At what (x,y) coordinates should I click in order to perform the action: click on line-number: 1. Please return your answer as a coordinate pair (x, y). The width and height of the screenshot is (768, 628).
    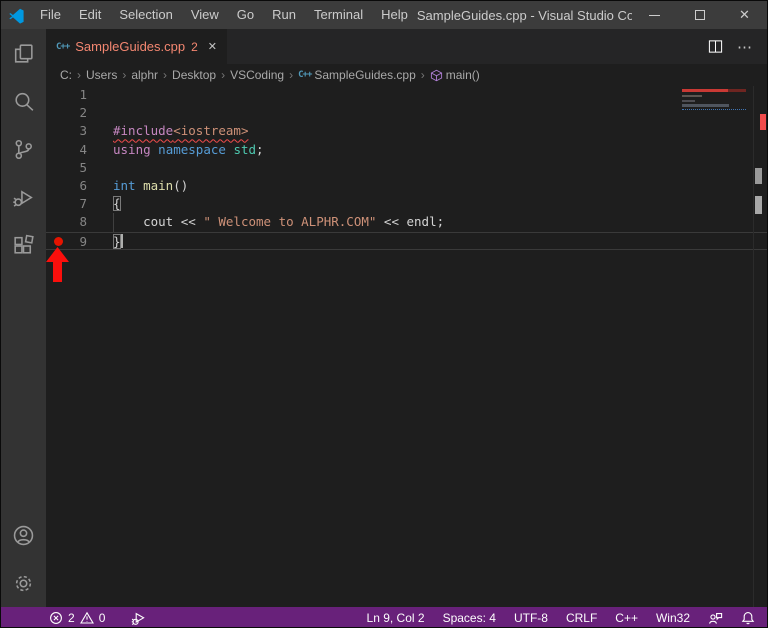
    Looking at the image, I should click on (66, 95).